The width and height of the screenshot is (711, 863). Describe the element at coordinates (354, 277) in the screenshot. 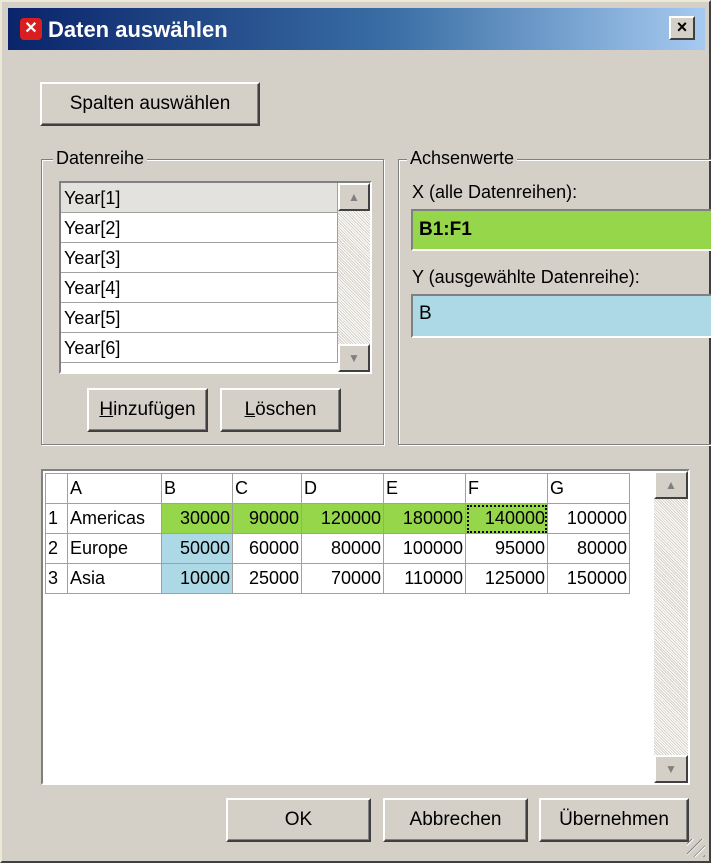

I see `series-scrollbar: ▲ ▼` at that location.